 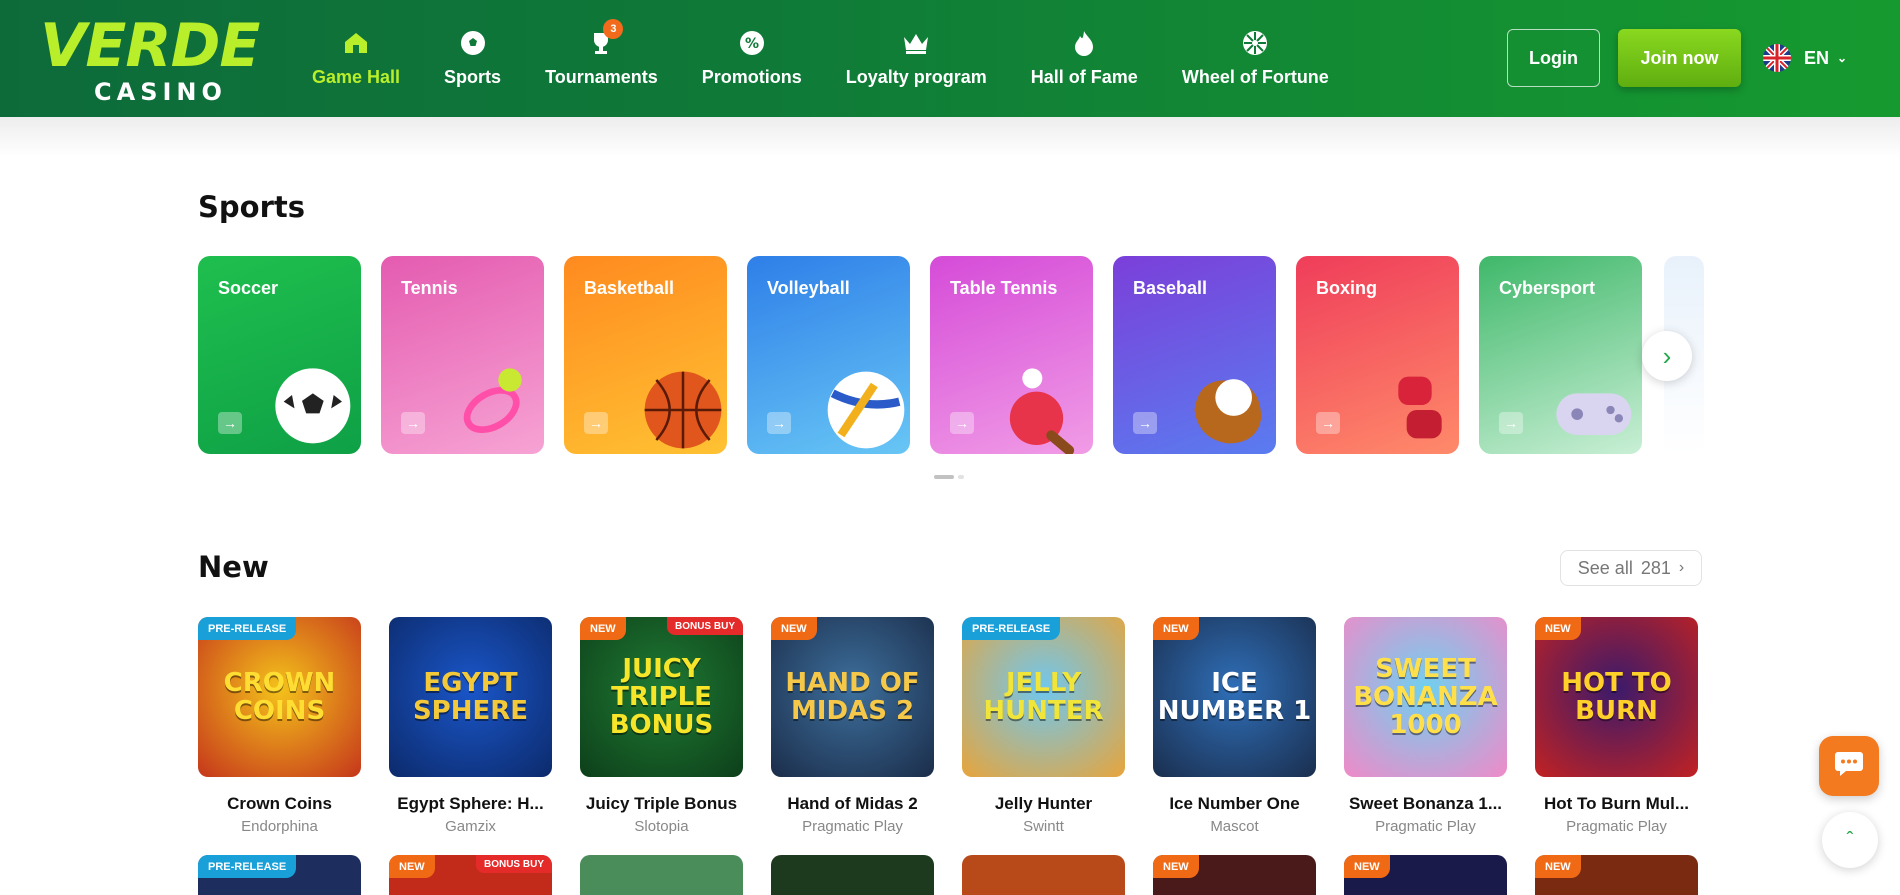 I want to click on language-selector: EN ⌄, so click(x=1805, y=58).